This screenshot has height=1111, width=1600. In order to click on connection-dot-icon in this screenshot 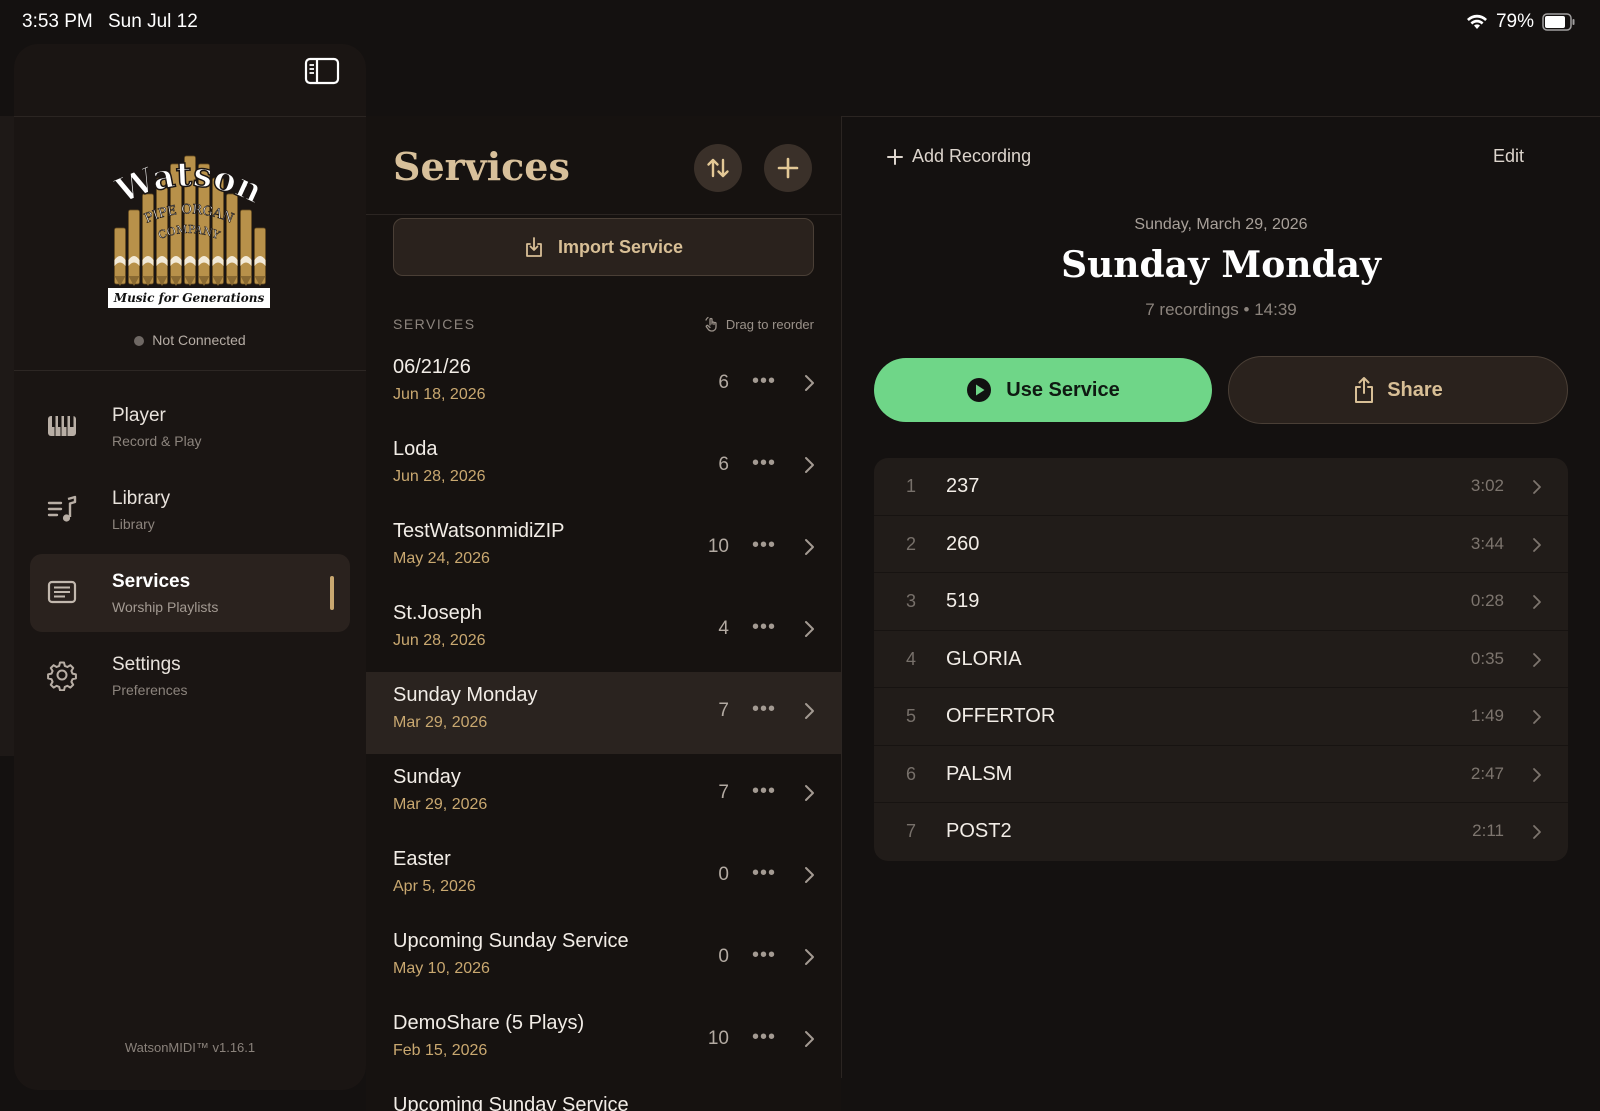, I will do `click(139, 341)`.